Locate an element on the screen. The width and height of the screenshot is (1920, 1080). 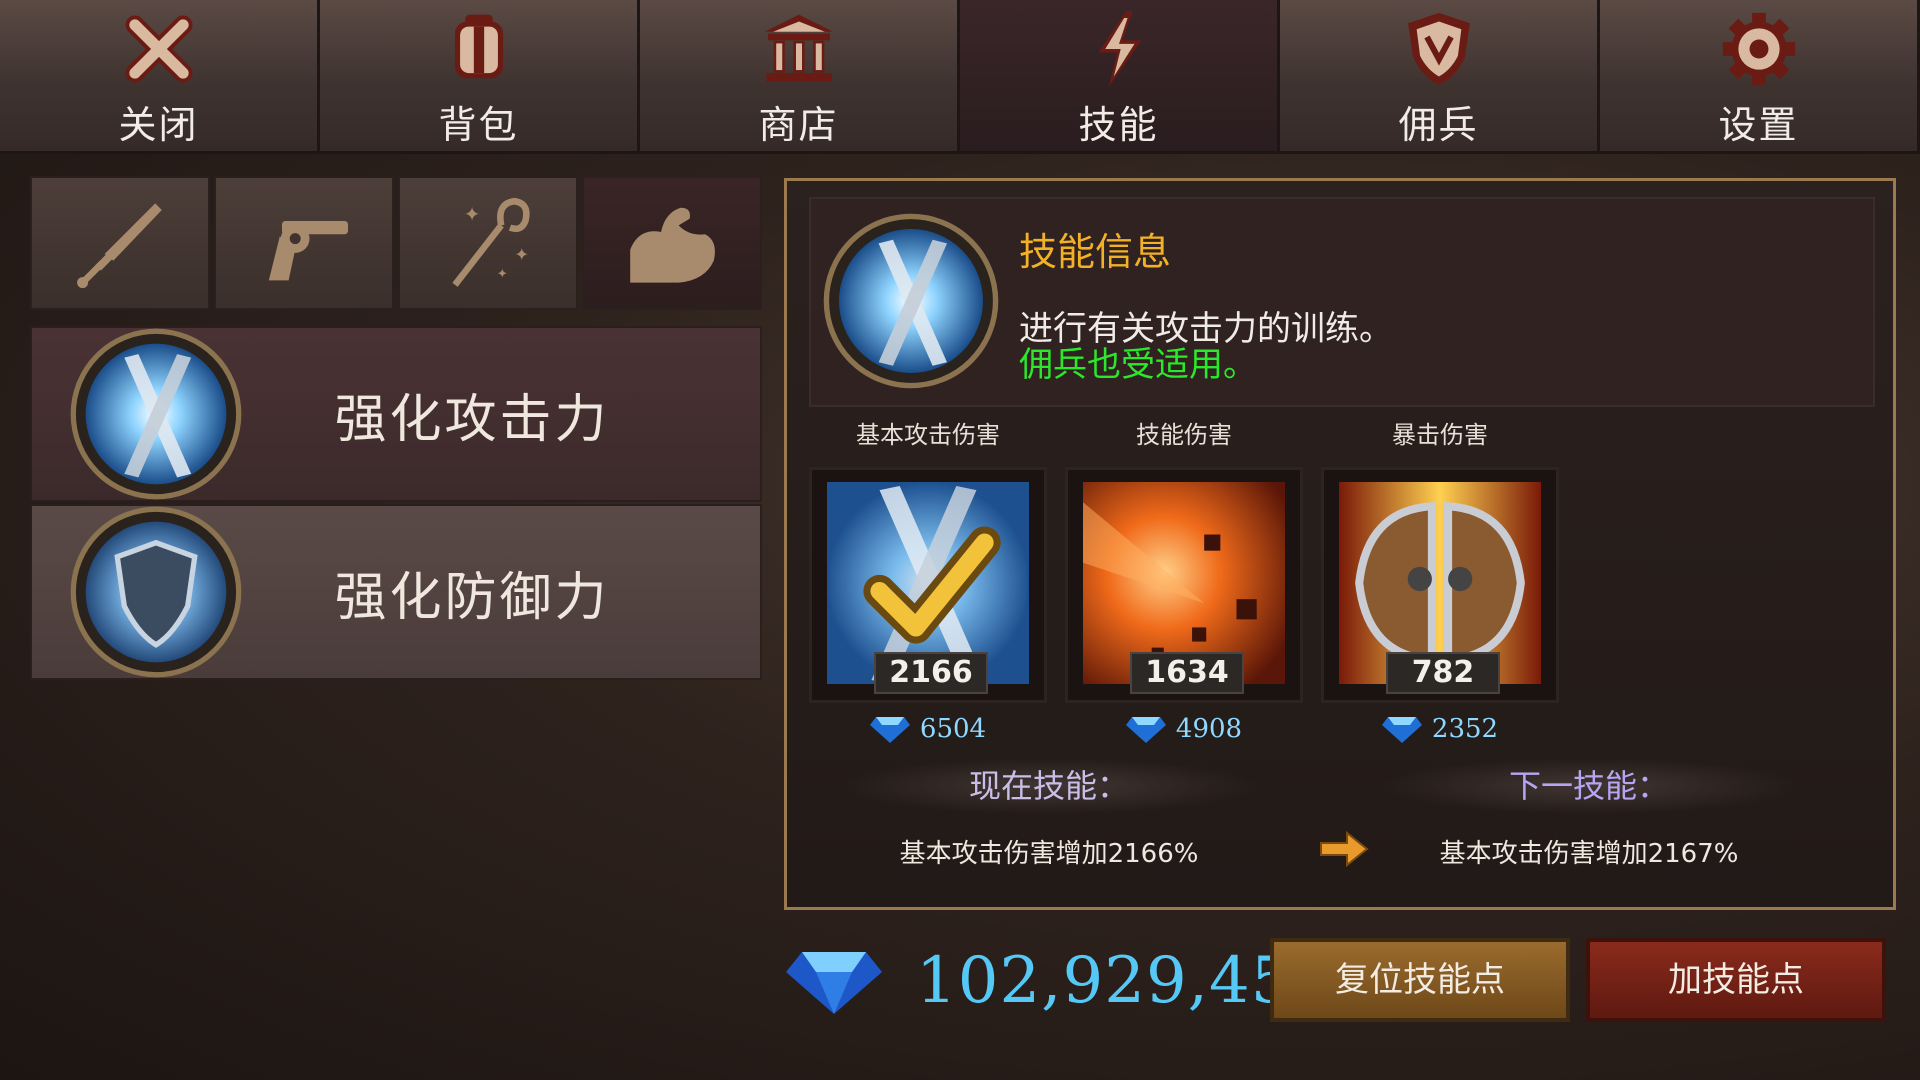
tab-skills: 技能 is located at coordinates (1120, 77).